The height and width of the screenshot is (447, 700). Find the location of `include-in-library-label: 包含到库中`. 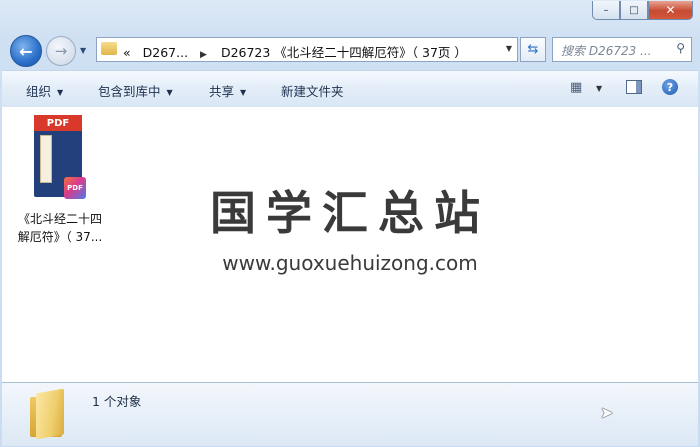

include-in-library-label: 包含到库中 is located at coordinates (129, 91).